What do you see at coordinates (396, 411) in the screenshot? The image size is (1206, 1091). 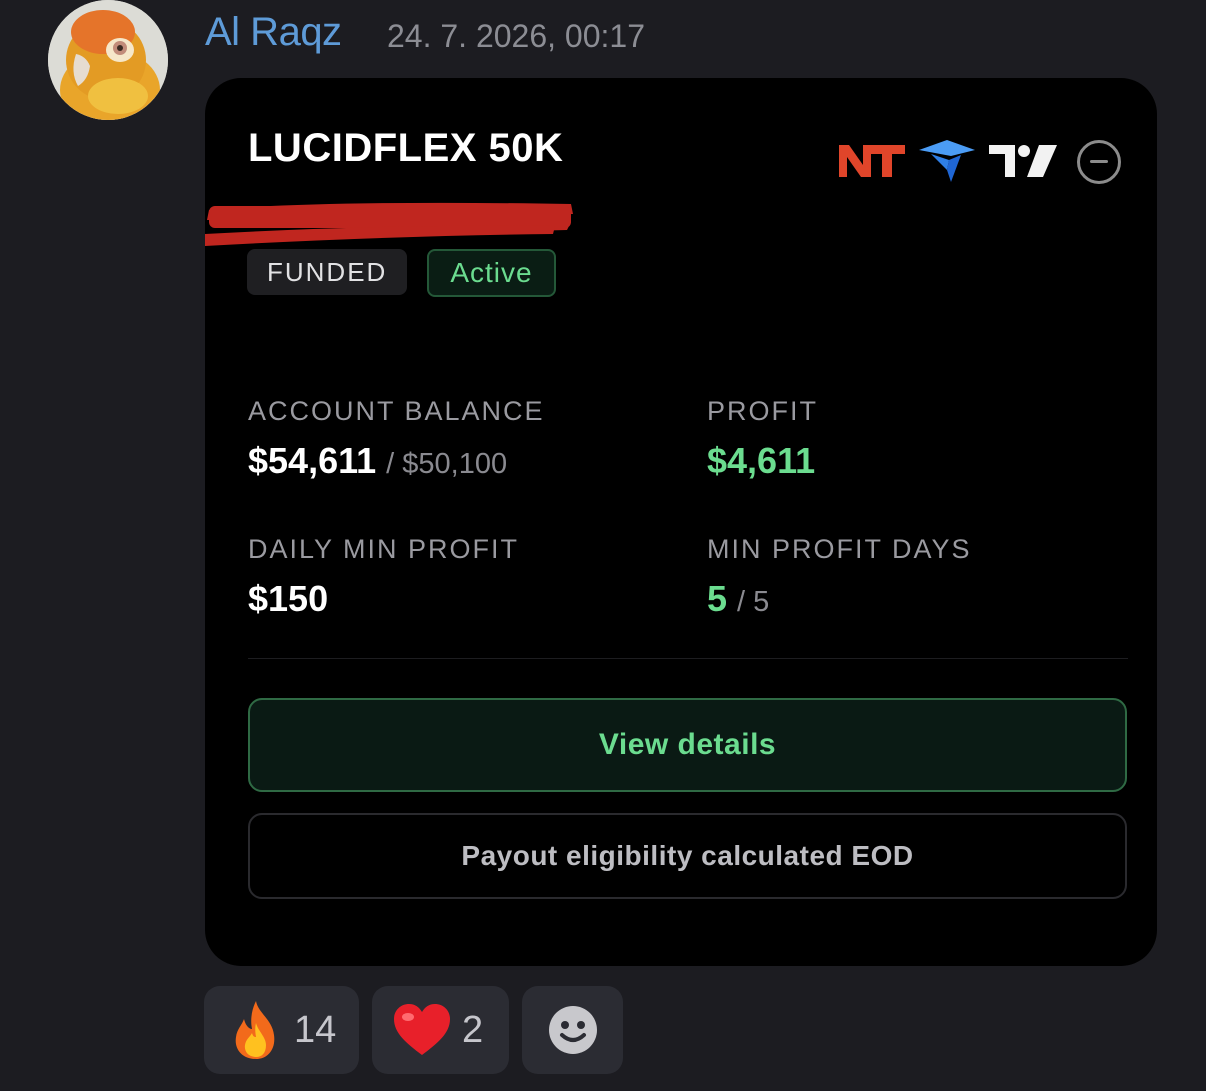 I see `account-balance-label: ACCOUNT BALANCE` at bounding box center [396, 411].